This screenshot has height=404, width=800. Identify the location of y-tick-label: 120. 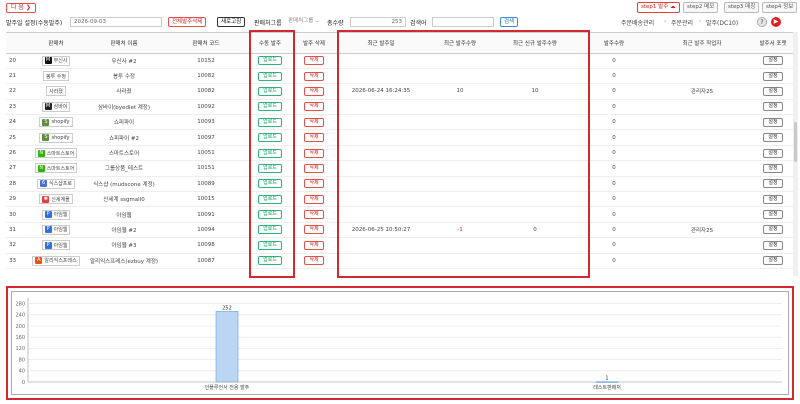
(20, 349).